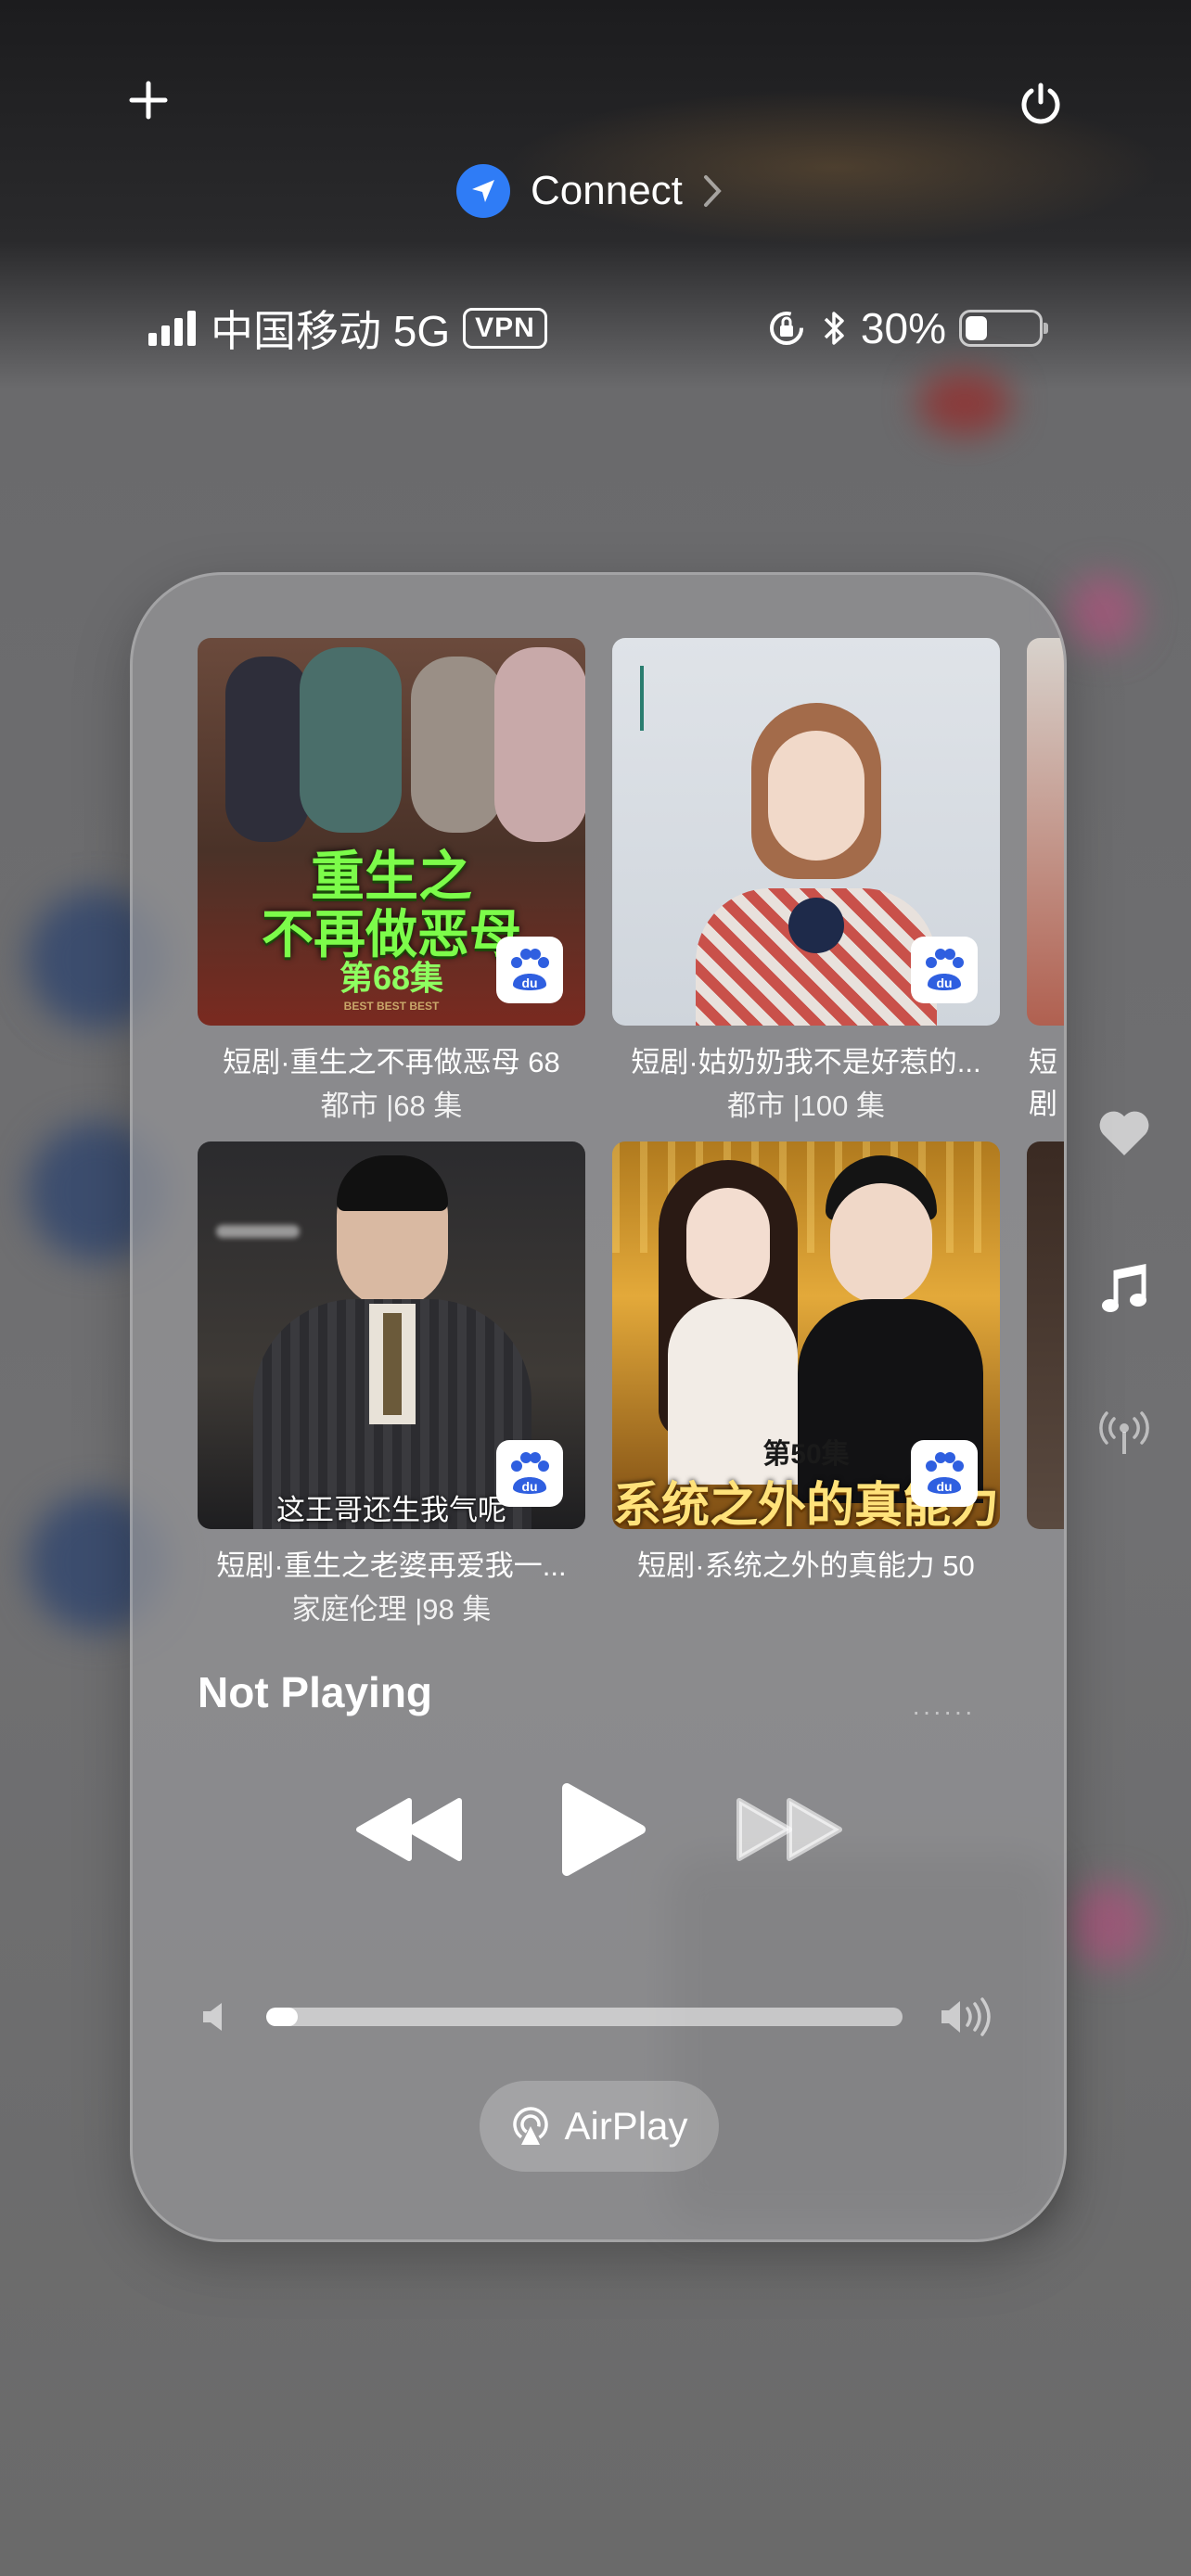 The width and height of the screenshot is (1191, 2576). Describe the element at coordinates (806, 1335) in the screenshot. I see `media-thumbnail: 第50集 系统之外的真能力 du` at that location.